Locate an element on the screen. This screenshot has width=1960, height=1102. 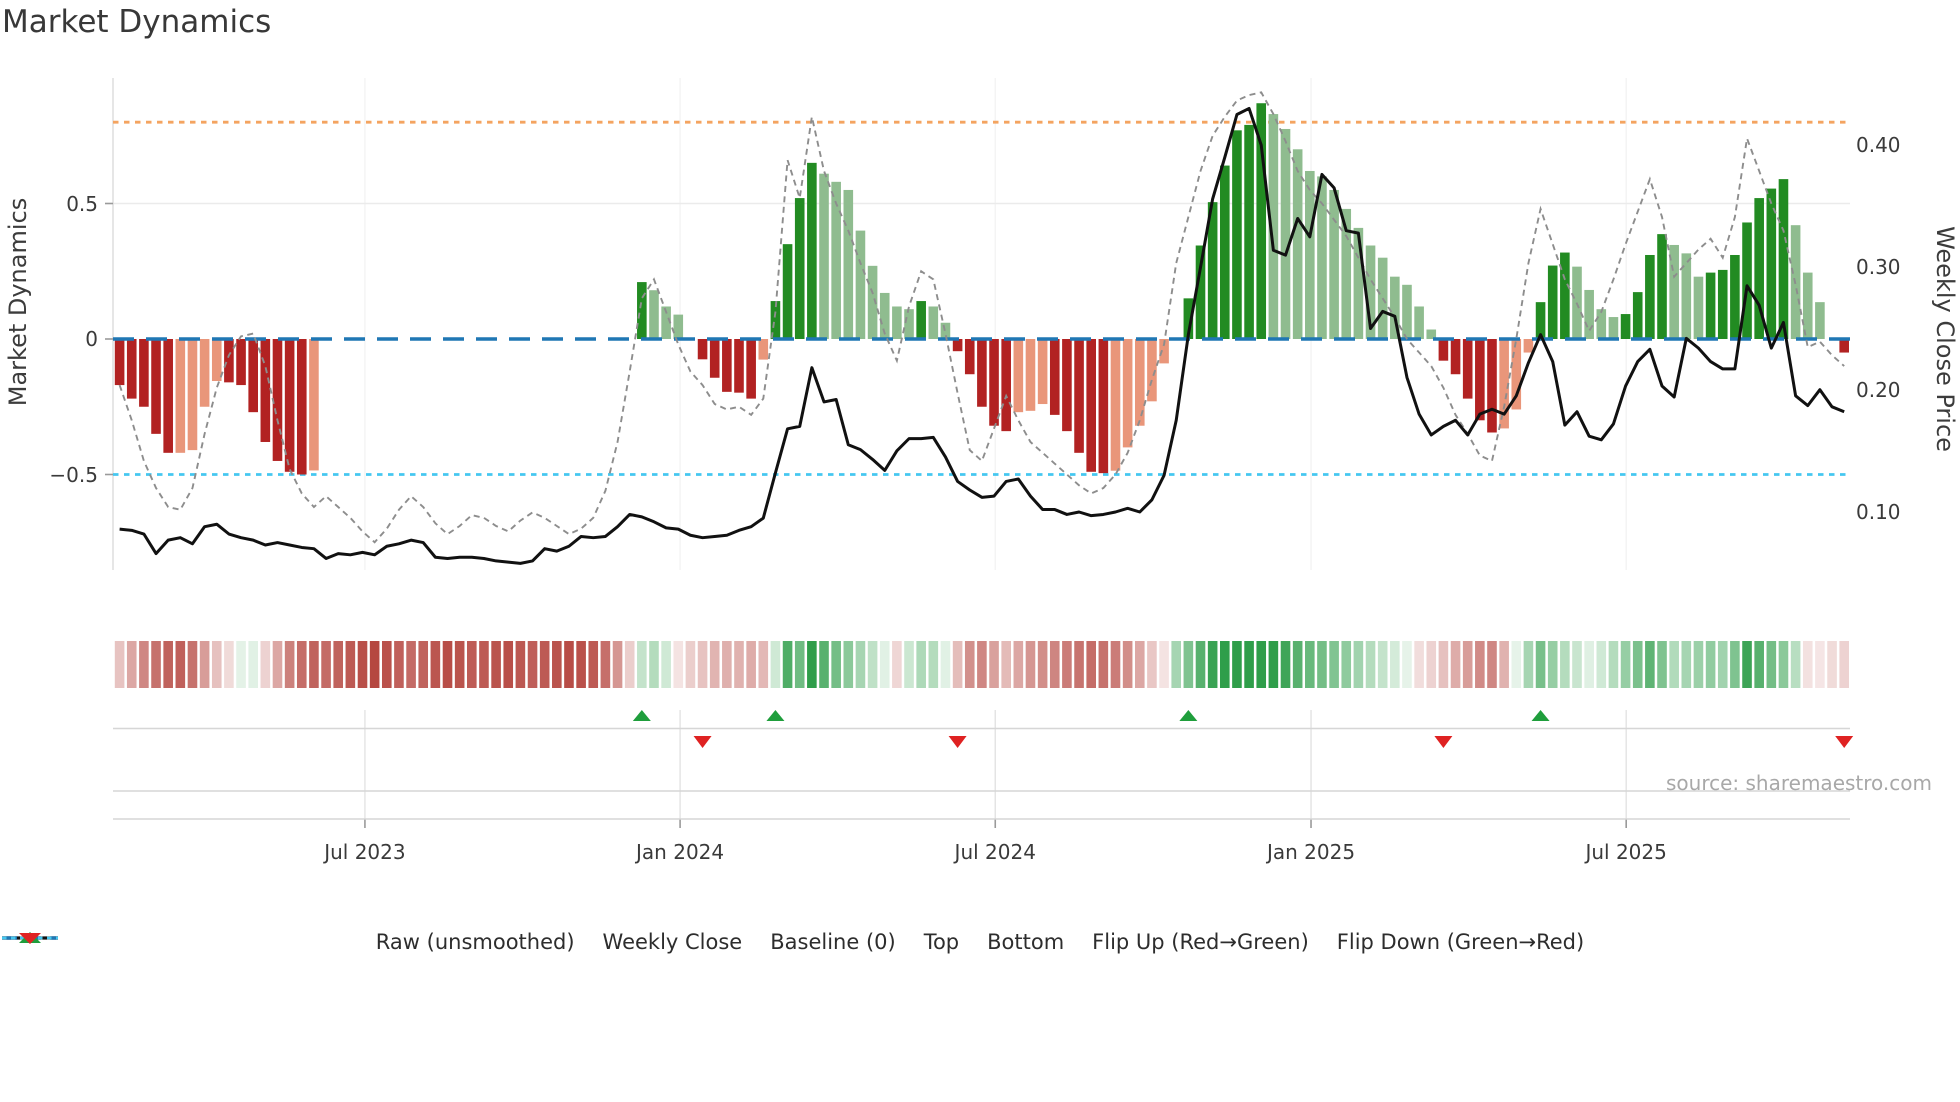
legend-label: Raw (unsmoothed) is located at coordinates (475, 942).